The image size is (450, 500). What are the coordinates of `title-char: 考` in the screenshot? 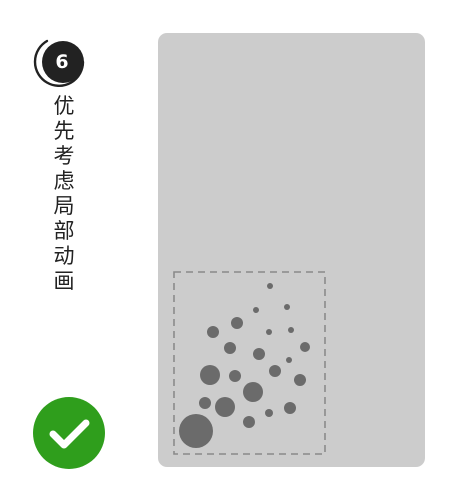 It's located at (64, 156).